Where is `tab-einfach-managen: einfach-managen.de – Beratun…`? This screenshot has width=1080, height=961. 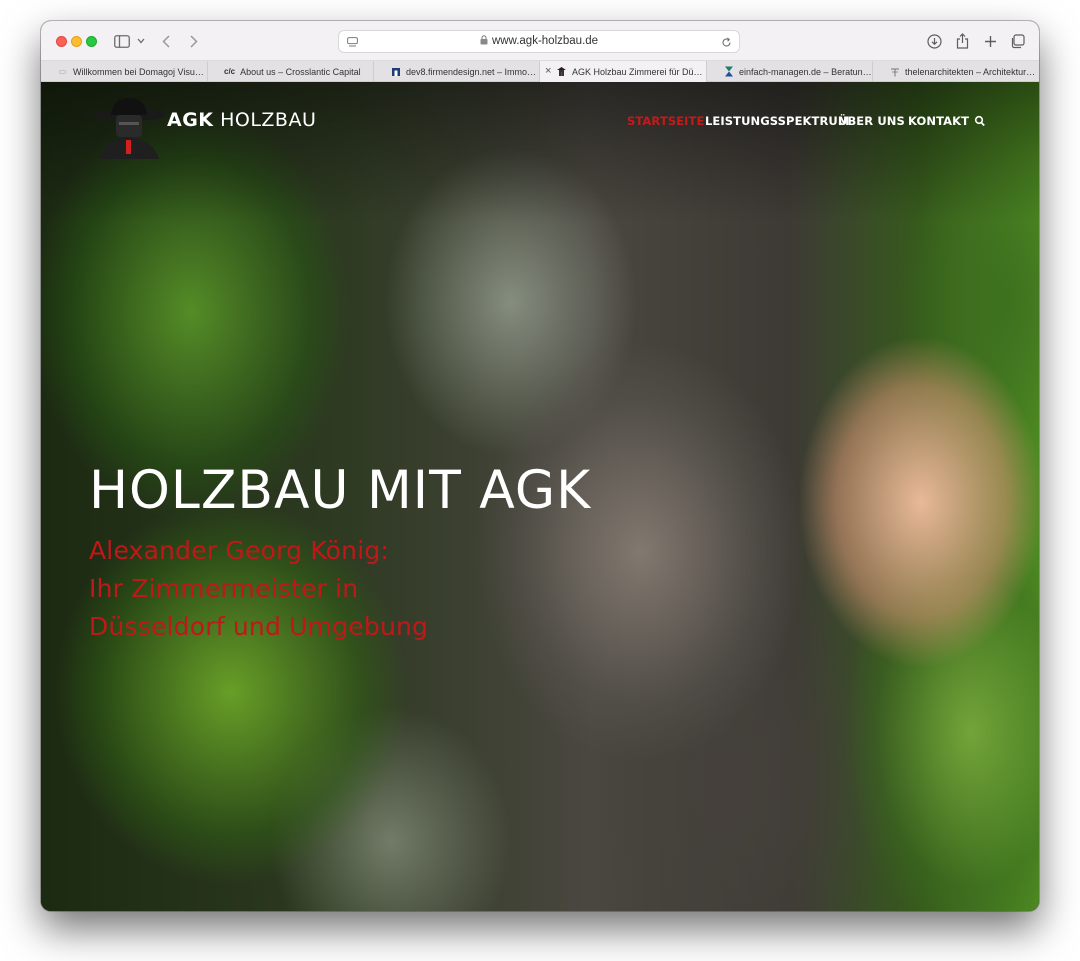
tab-einfach-managen: einfach-managen.de – Beratun… is located at coordinates (790, 71).